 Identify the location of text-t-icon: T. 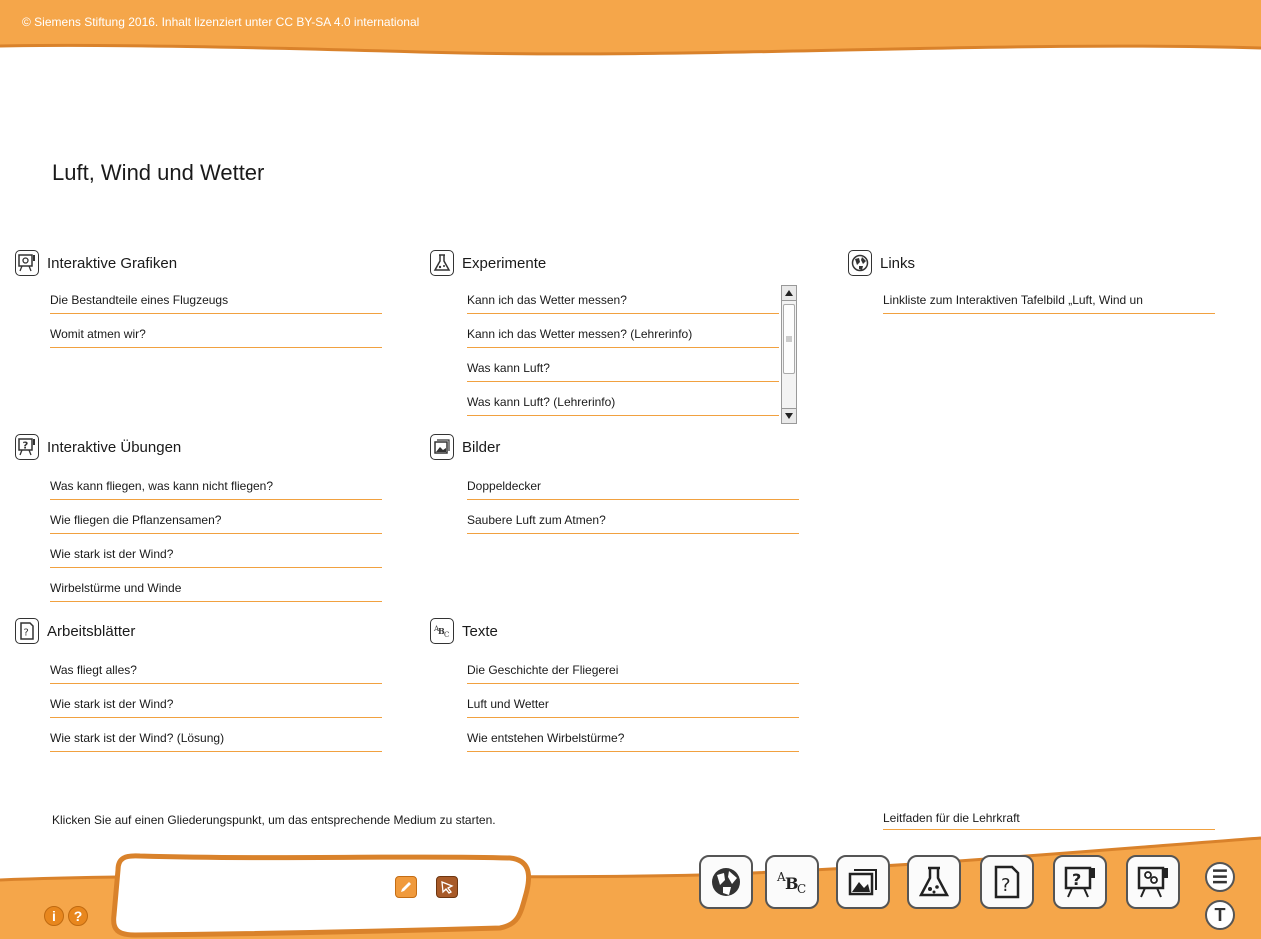
(1220, 914).